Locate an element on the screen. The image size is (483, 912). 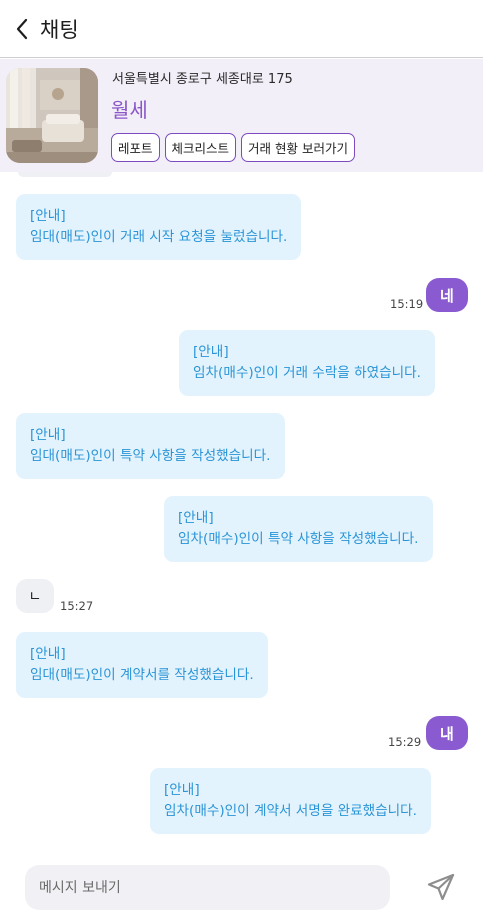
property-type: 월세 is located at coordinates (129, 110).